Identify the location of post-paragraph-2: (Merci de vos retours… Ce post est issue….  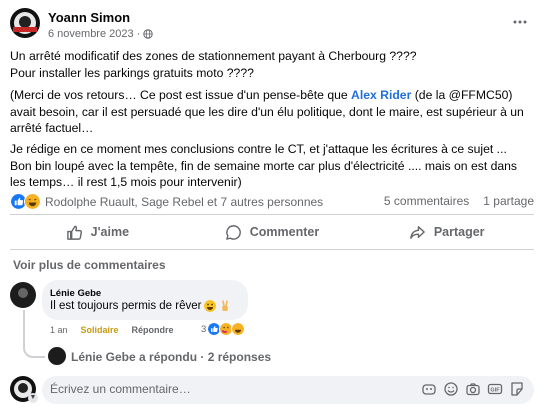
(272, 112).